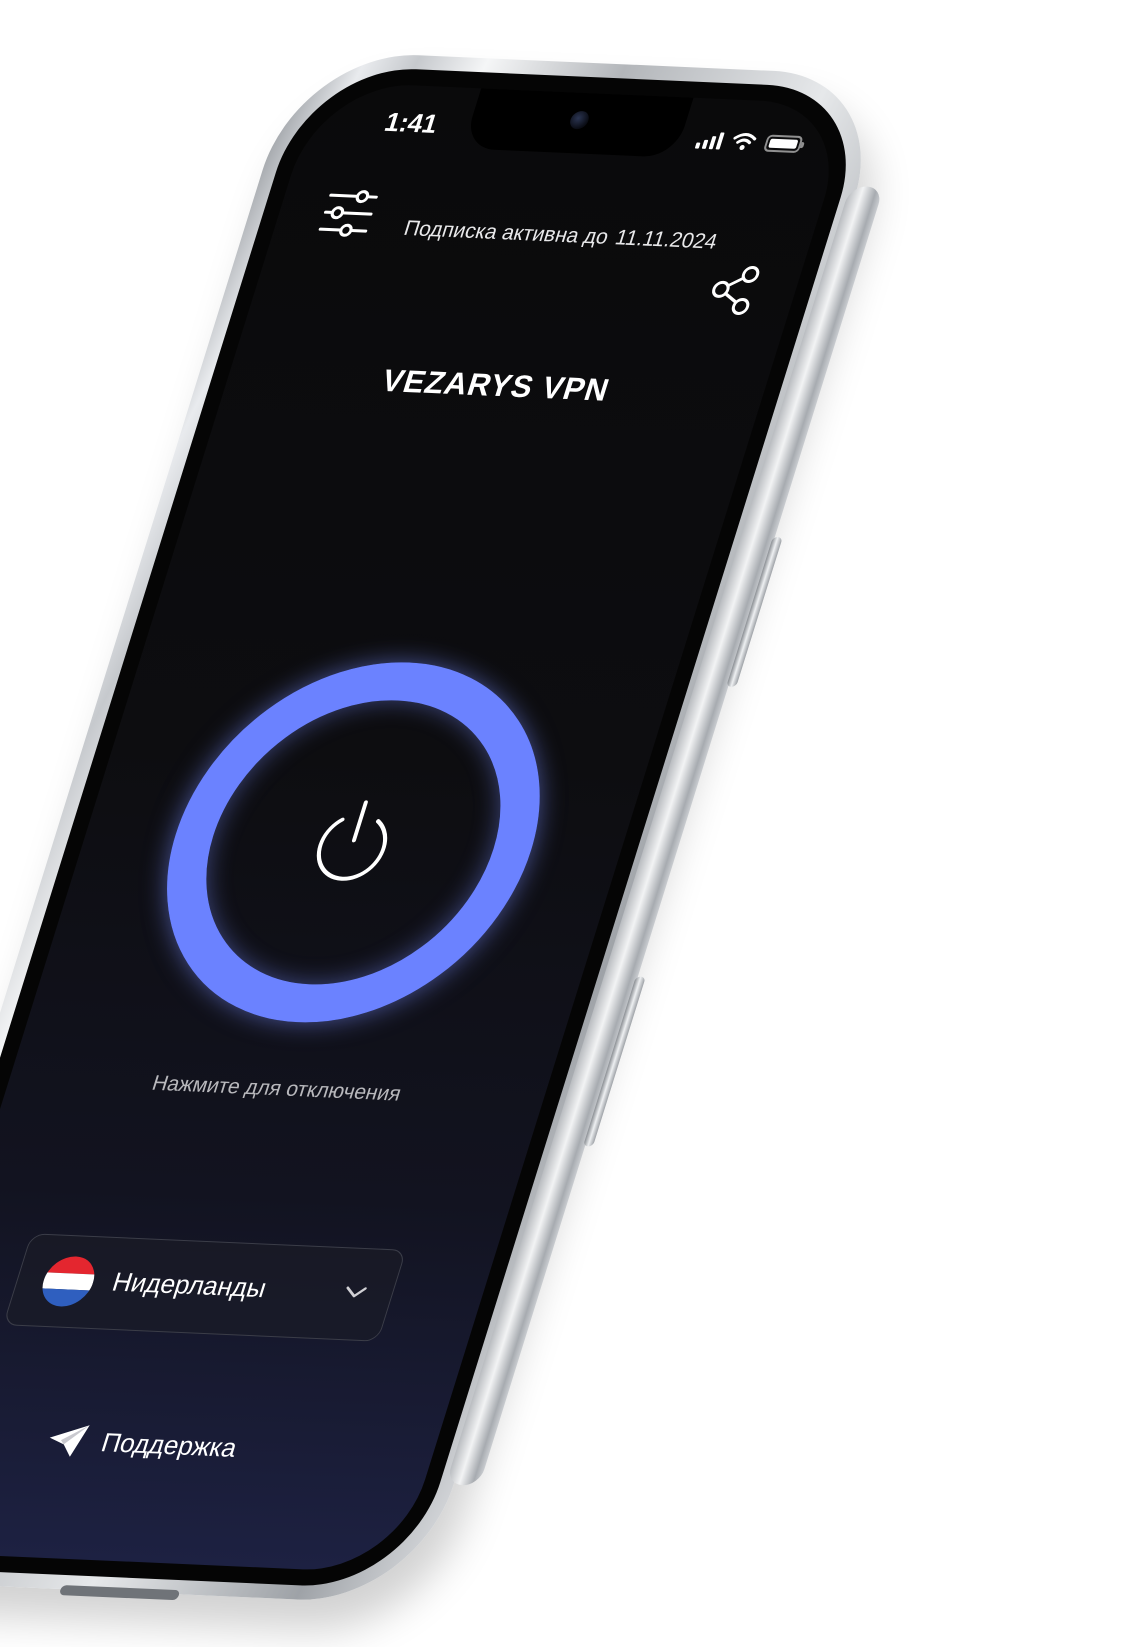  What do you see at coordinates (411, 122) in the screenshot?
I see `status-time: 1:41` at bounding box center [411, 122].